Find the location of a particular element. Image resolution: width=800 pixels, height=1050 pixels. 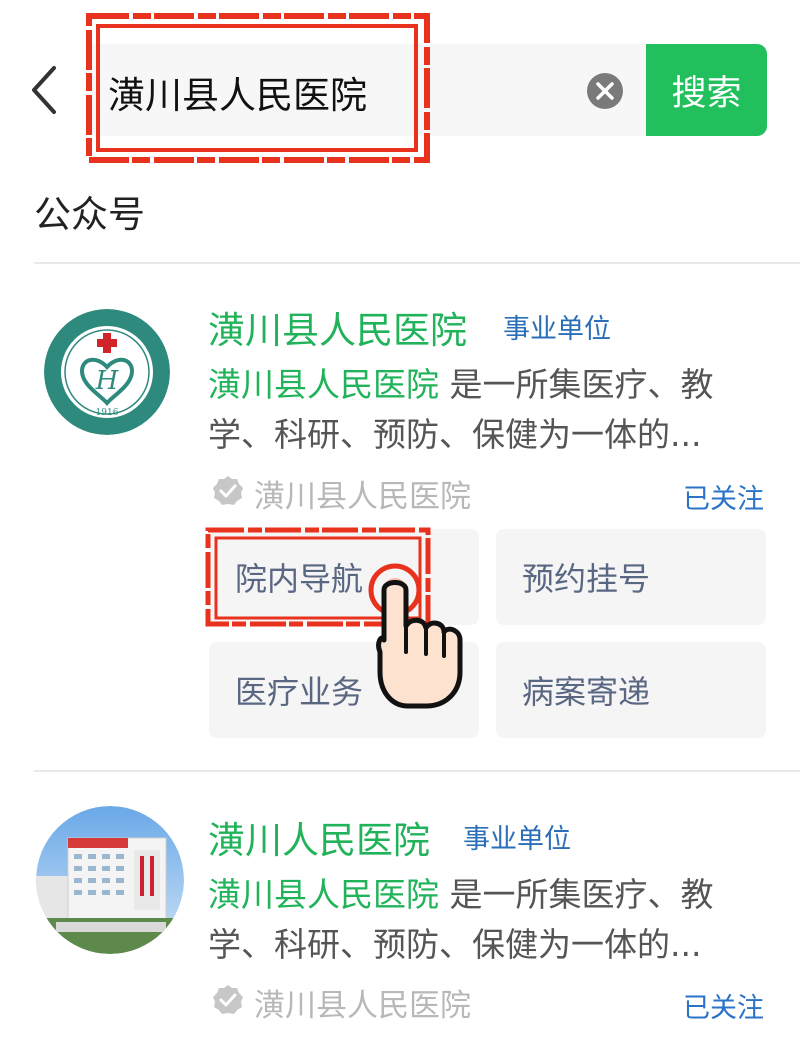

account-name: 潢川人民医院 is located at coordinates (319, 837).